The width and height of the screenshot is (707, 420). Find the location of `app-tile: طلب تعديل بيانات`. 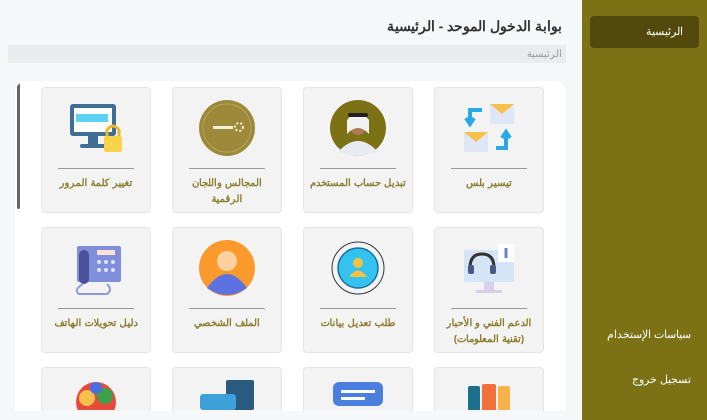

app-tile: طلب تعديل بيانات is located at coordinates (358, 290).